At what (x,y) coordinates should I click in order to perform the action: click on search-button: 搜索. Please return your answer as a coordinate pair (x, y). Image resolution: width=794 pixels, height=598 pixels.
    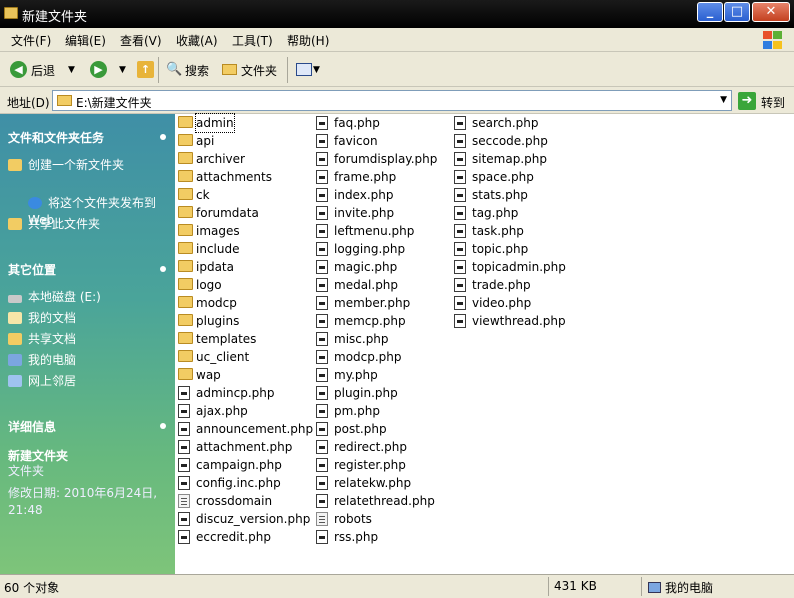
    Looking at the image, I should click on (197, 70).